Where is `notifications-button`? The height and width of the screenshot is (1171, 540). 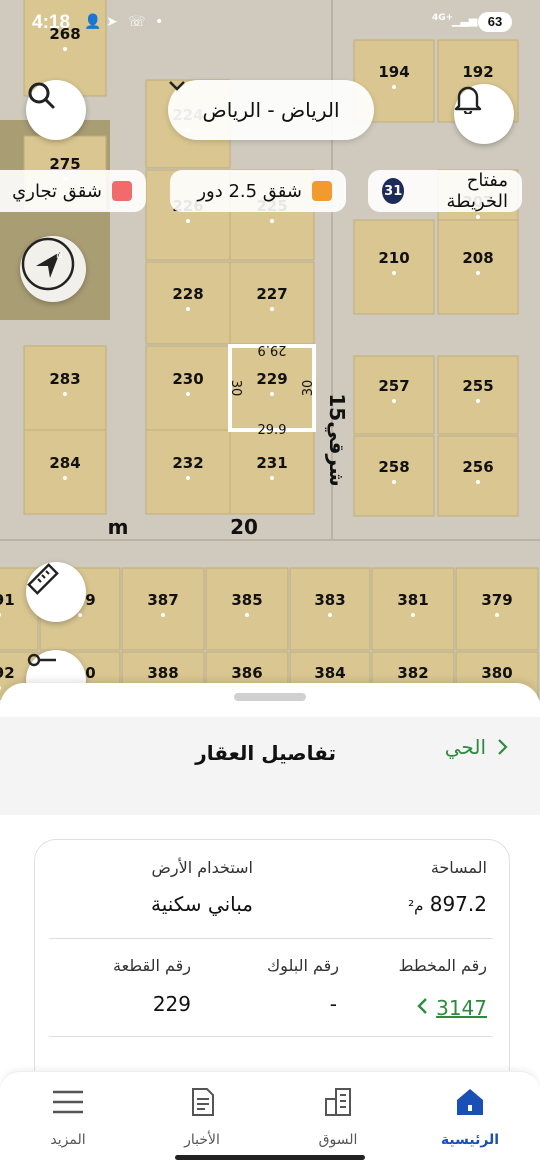 notifications-button is located at coordinates (484, 114).